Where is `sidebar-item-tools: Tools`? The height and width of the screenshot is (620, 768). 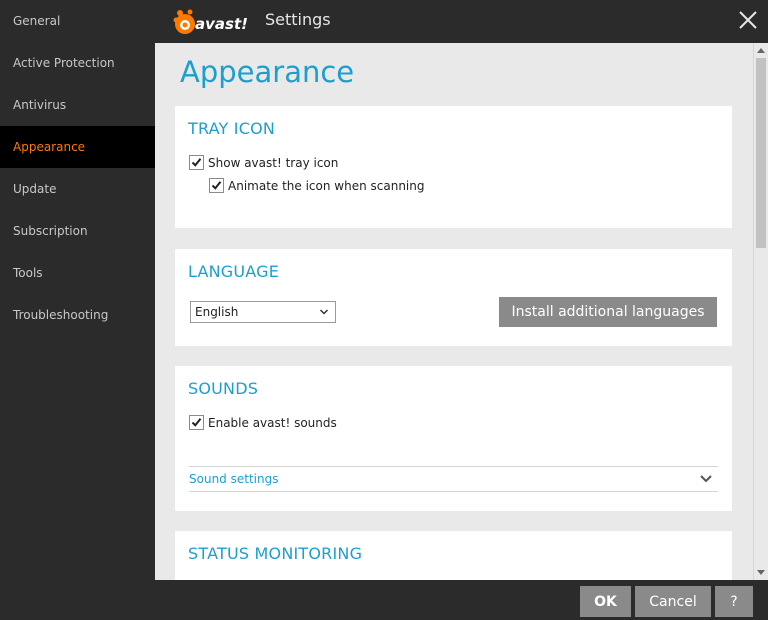
sidebar-item-tools: Tools is located at coordinates (77, 273).